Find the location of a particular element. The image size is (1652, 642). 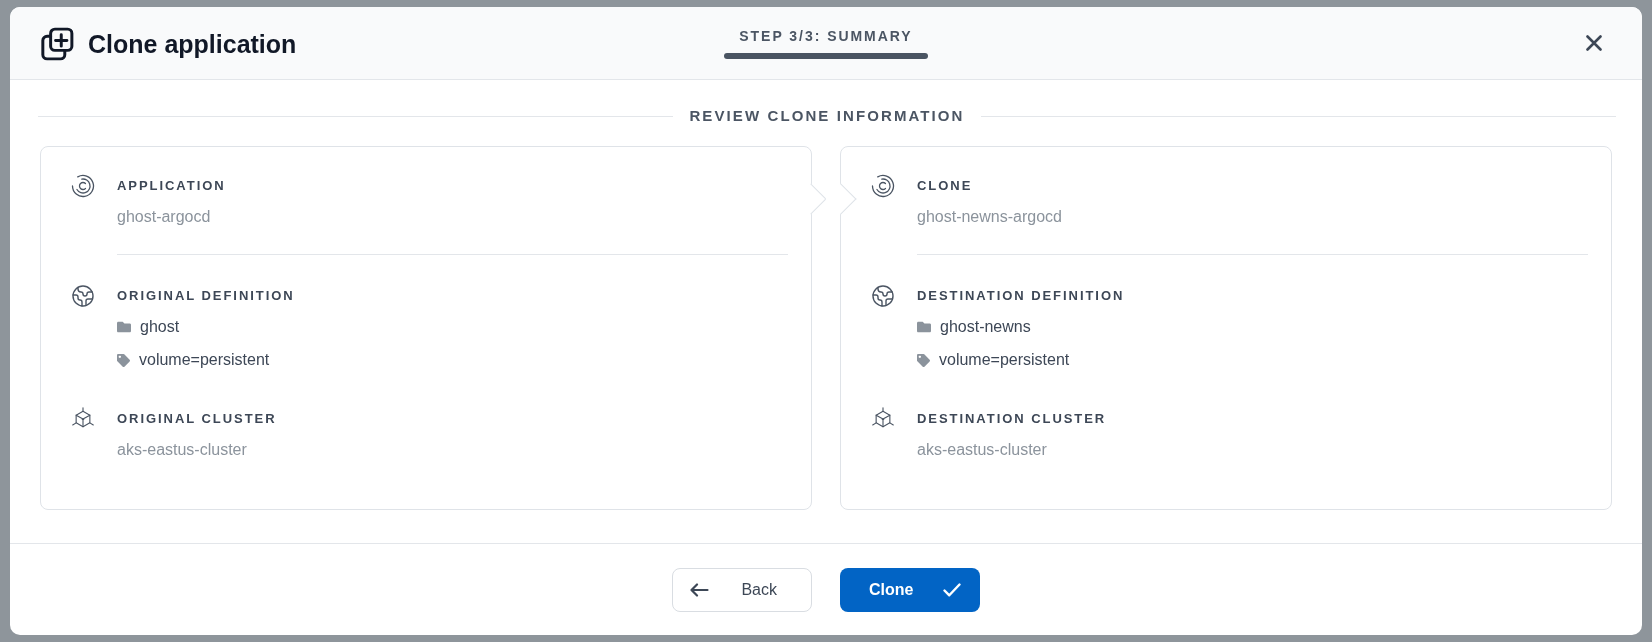

dialog-title: Clone application is located at coordinates (192, 44).